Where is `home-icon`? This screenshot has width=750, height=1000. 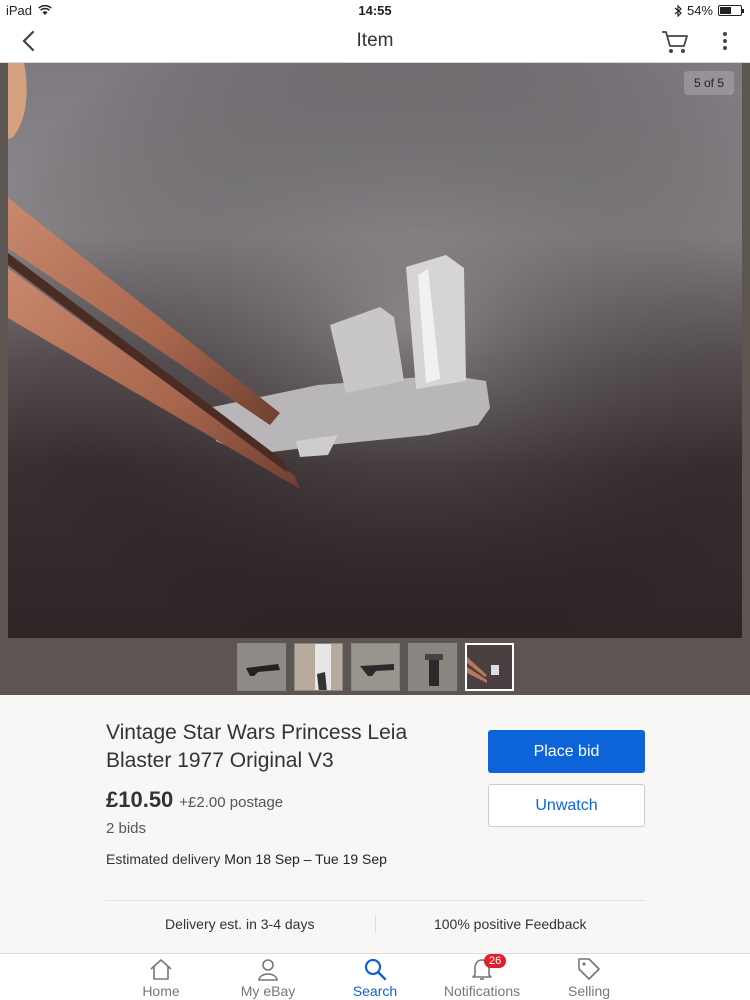
home-icon is located at coordinates (161, 969).